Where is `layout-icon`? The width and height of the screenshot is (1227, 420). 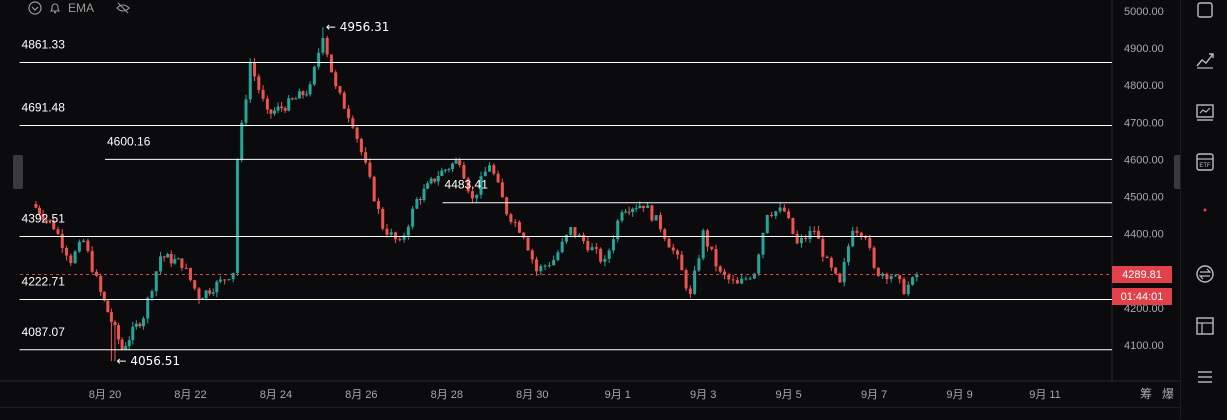 layout-icon is located at coordinates (1205, 326).